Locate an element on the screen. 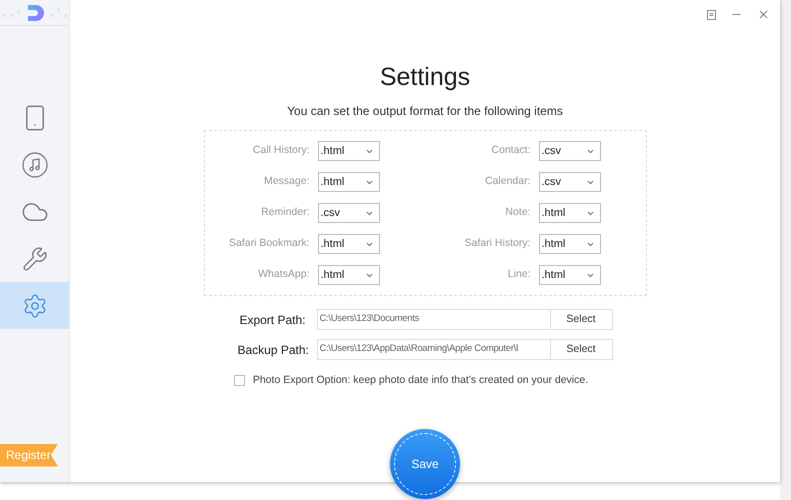  path-field: C:\Users\123\Documents is located at coordinates (433, 319).